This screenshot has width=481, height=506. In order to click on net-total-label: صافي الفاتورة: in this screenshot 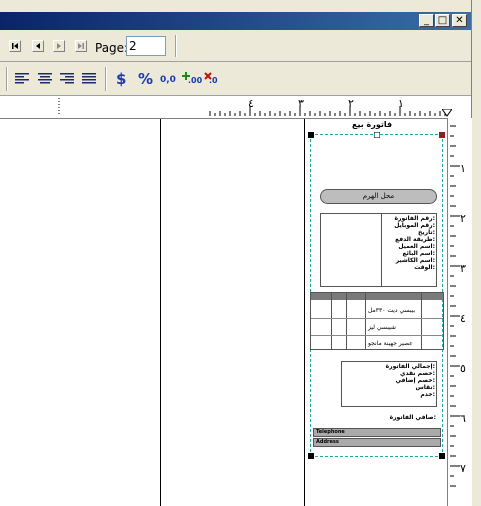, I will do `click(412, 417)`.